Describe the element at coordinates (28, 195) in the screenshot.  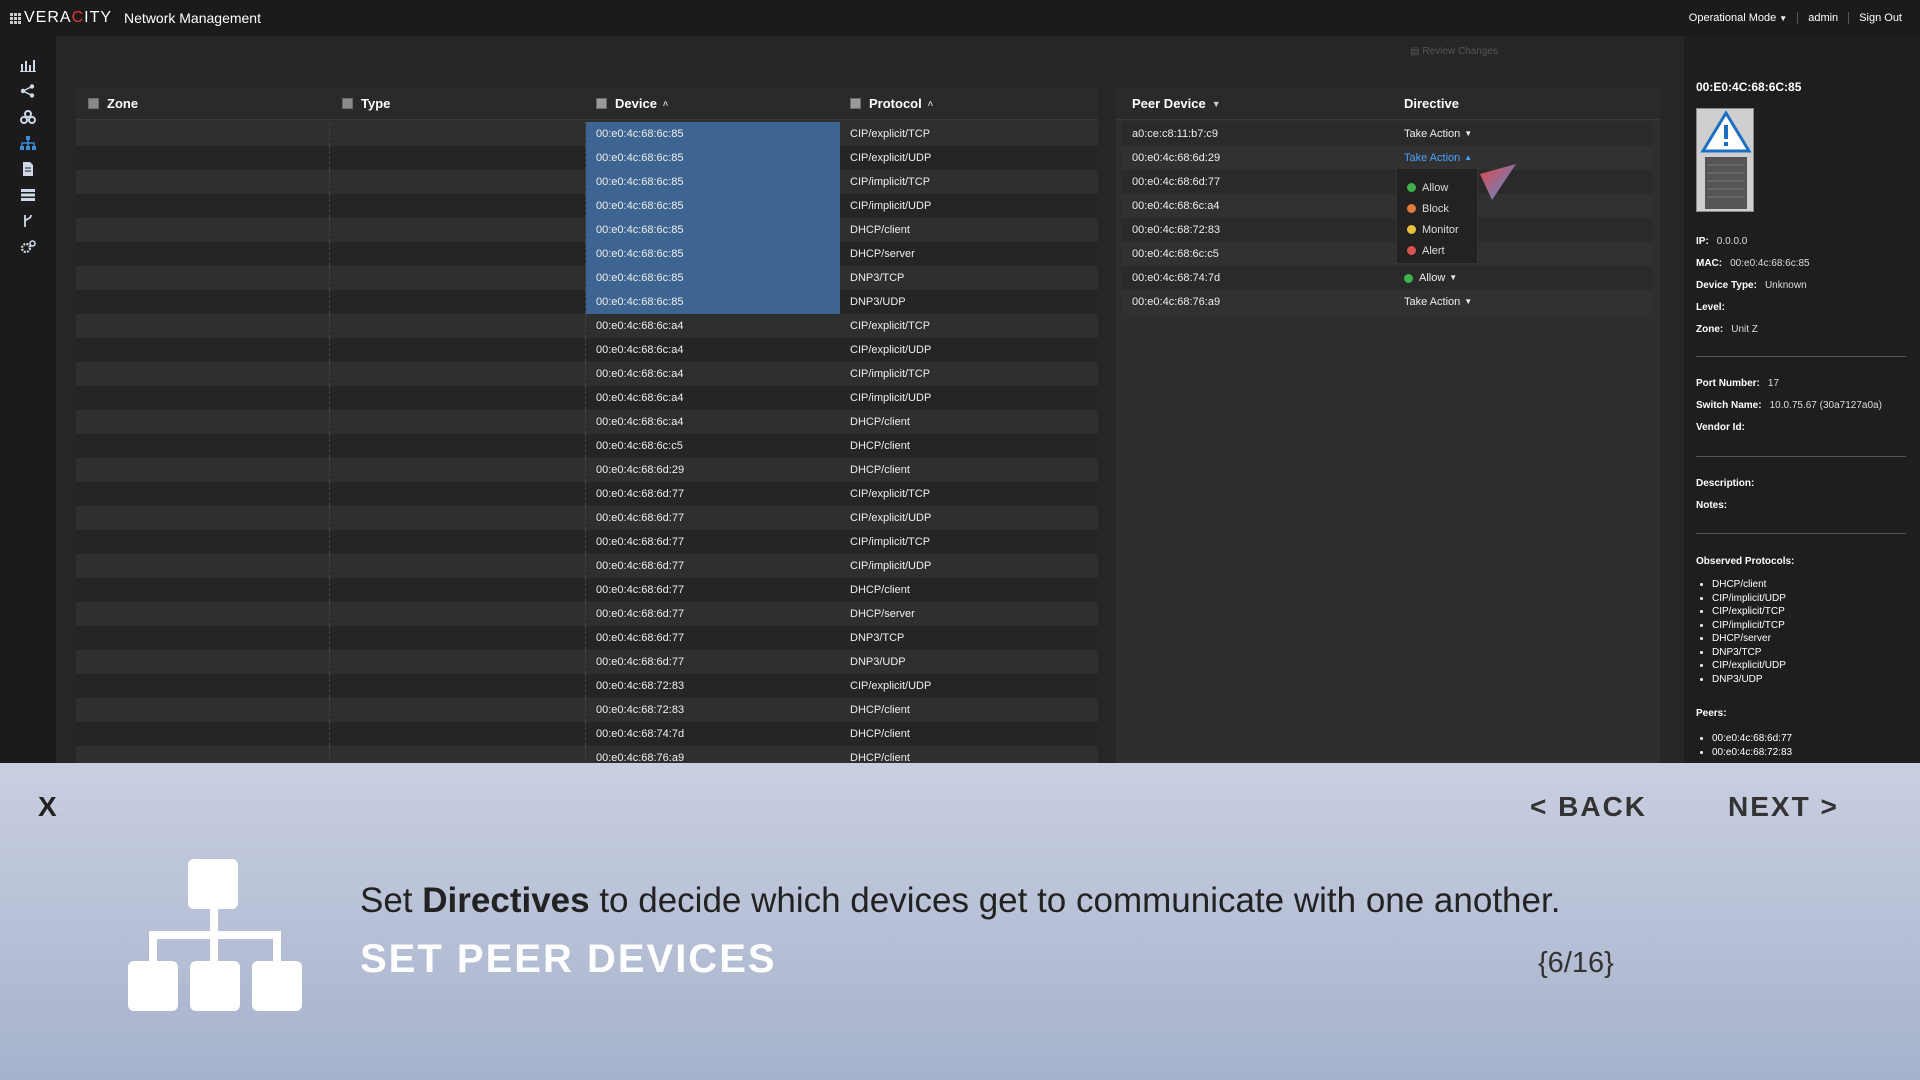
I see `list-icon` at that location.